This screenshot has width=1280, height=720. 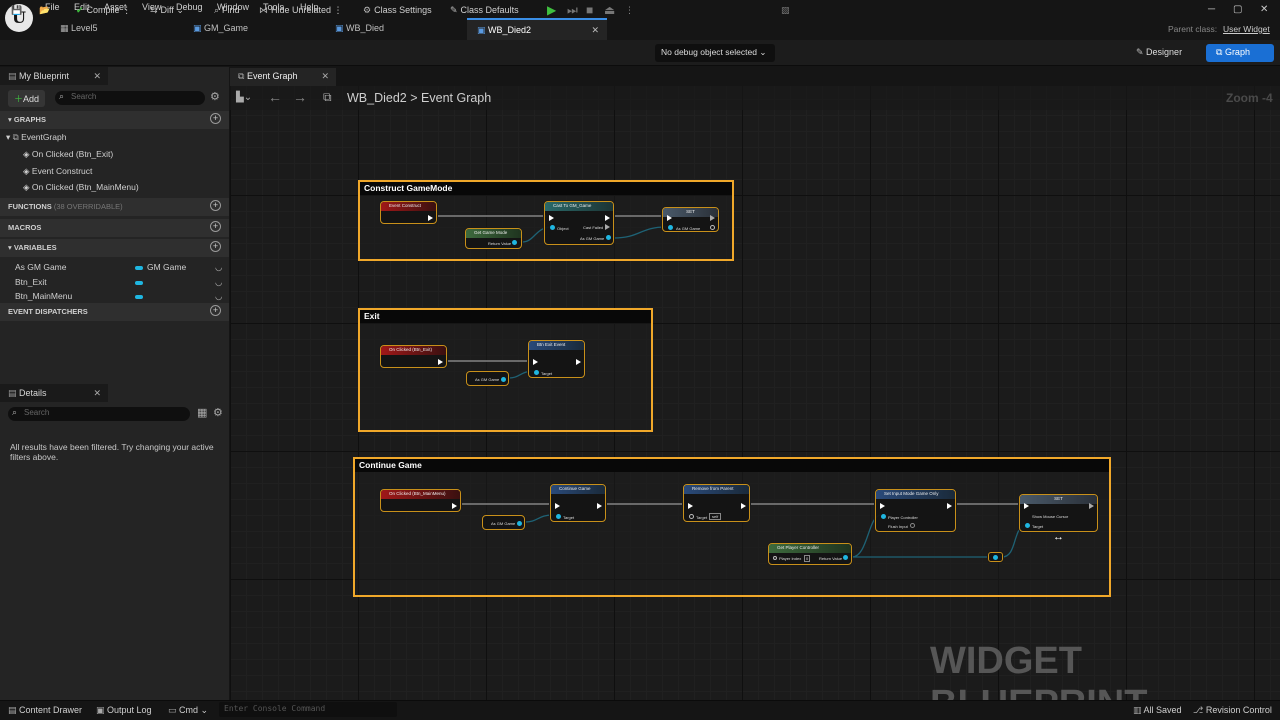 What do you see at coordinates (608, 237) in the screenshot?
I see `as-gm-game-pin` at bounding box center [608, 237].